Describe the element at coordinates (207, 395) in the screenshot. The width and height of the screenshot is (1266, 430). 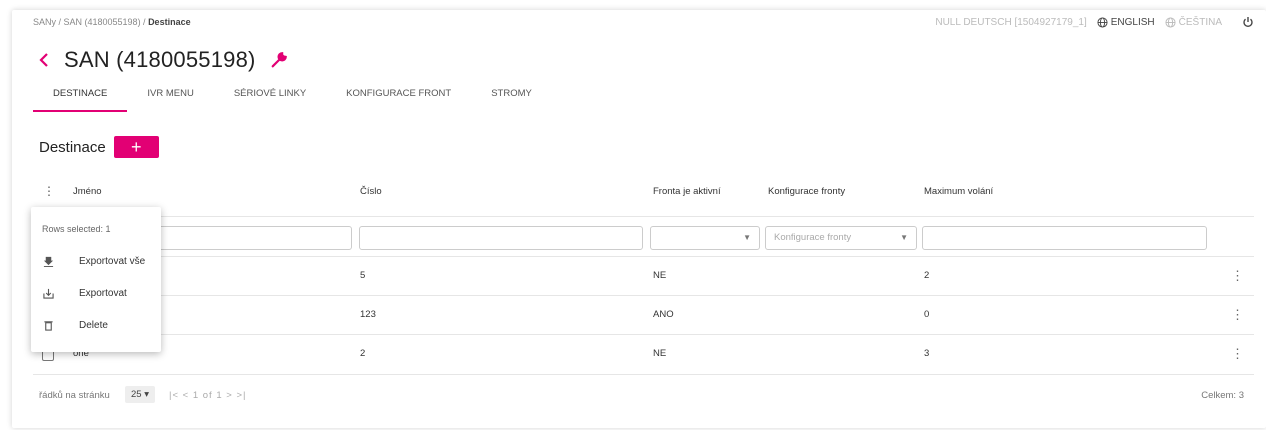
I see `pagination: |< < 1 of 1 > >|` at that location.